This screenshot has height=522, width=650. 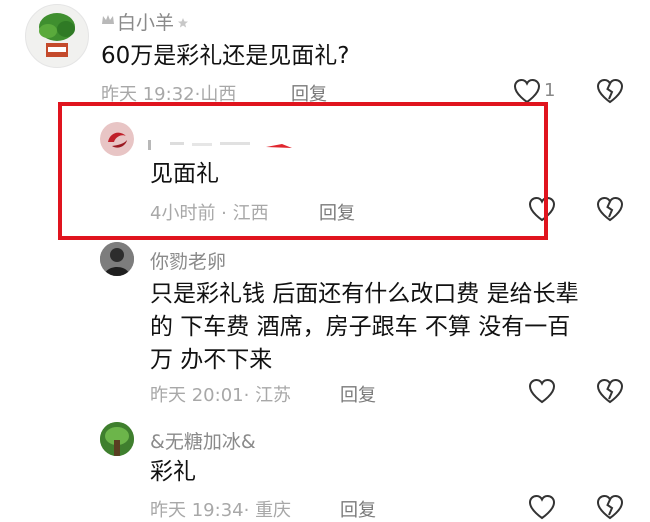 What do you see at coordinates (145, 21) in the screenshot?
I see `comment-username: 白小羊` at bounding box center [145, 21].